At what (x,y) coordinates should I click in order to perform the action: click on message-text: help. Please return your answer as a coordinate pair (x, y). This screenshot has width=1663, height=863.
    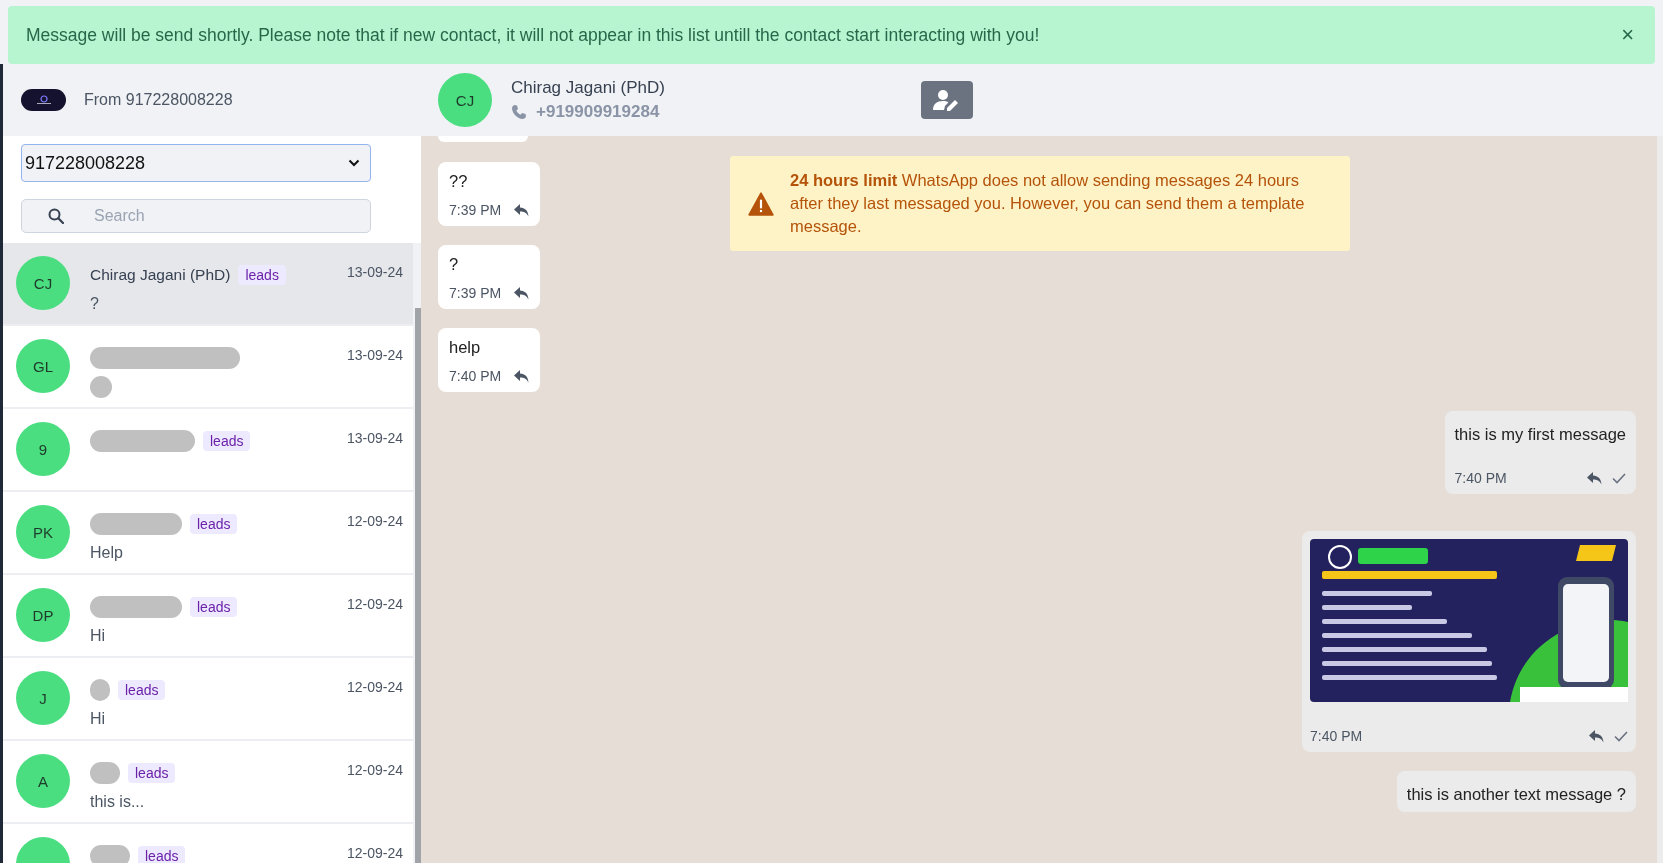
    Looking at the image, I should click on (465, 347).